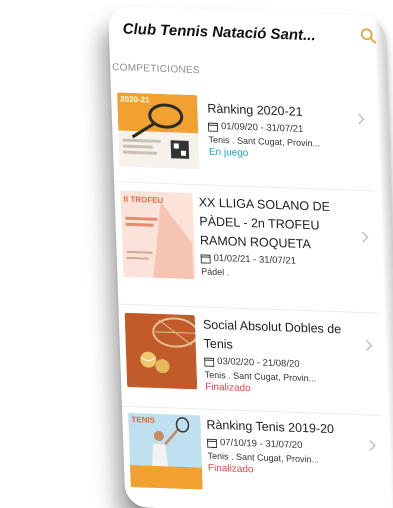 The width and height of the screenshot is (393, 508). What do you see at coordinates (258, 363) in the screenshot?
I see `date-range: 03/02/20 - 21/08/20` at bounding box center [258, 363].